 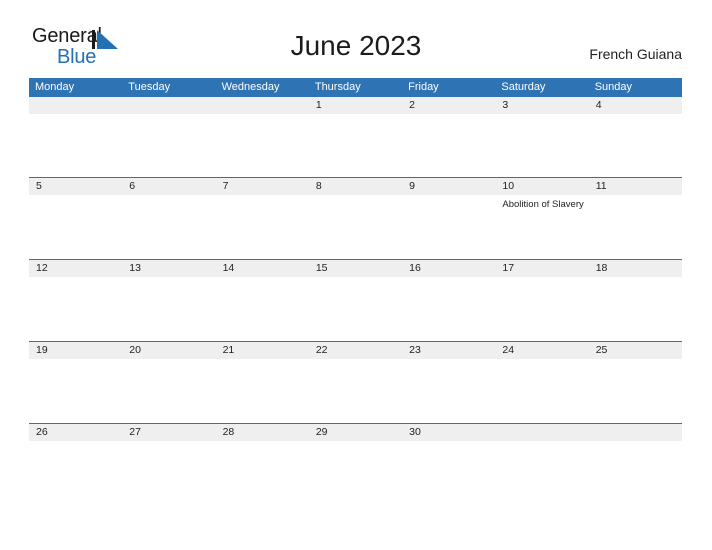 I want to click on week-event-band: Abolition of Slavery, so click(x=355, y=227).